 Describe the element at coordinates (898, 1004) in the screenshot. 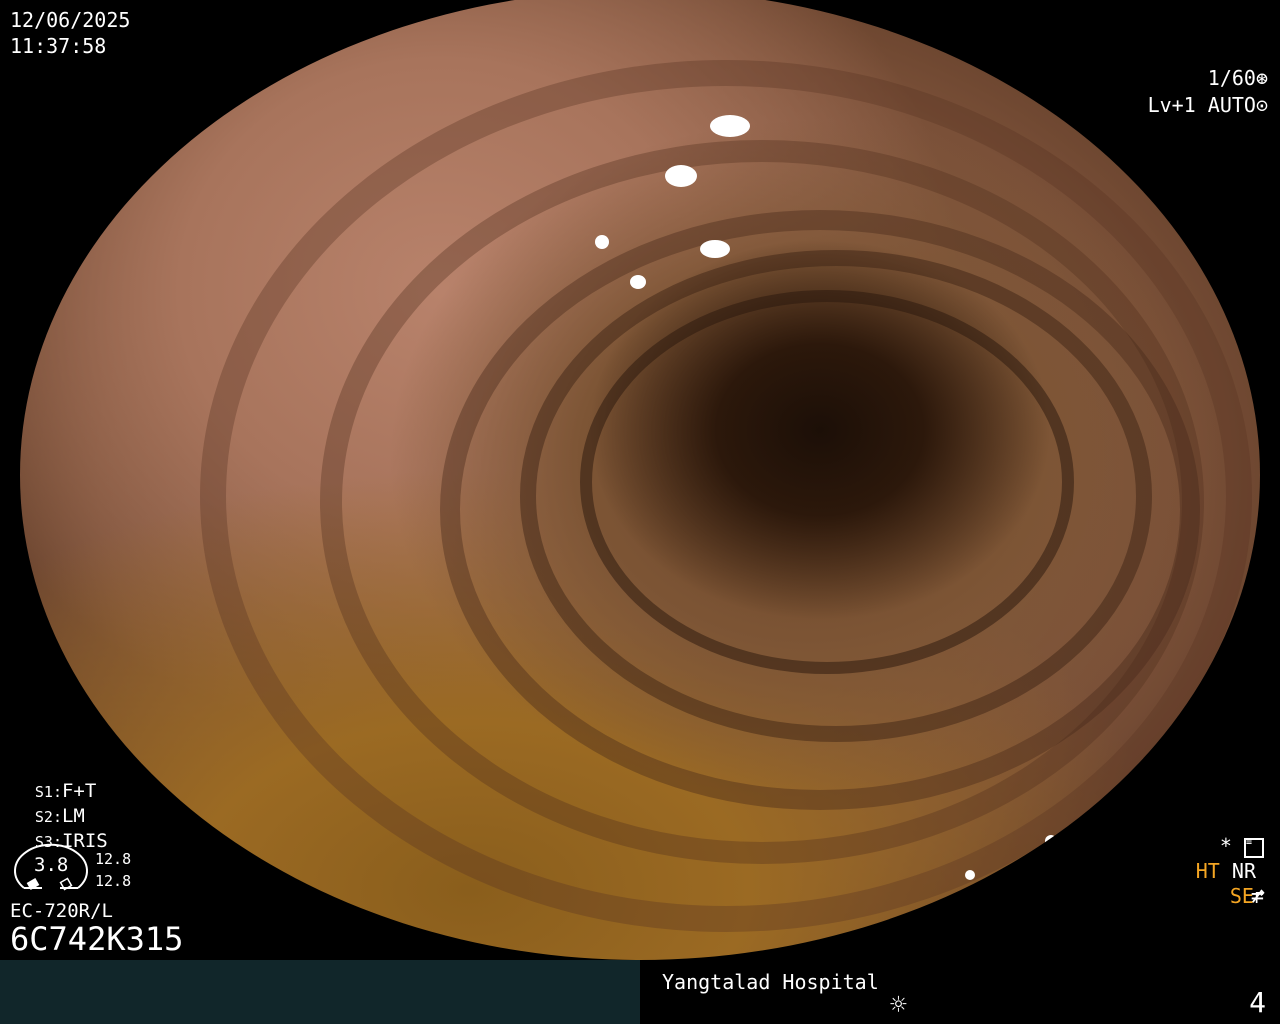

I see `light-source-icon: ☼` at that location.